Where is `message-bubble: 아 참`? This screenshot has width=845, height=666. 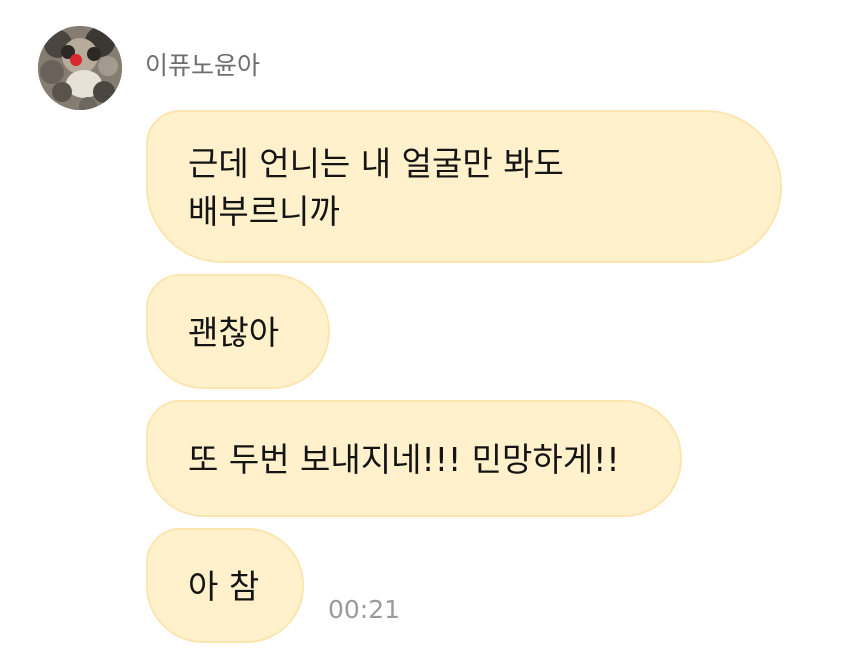
message-bubble: 아 참 is located at coordinates (225, 585).